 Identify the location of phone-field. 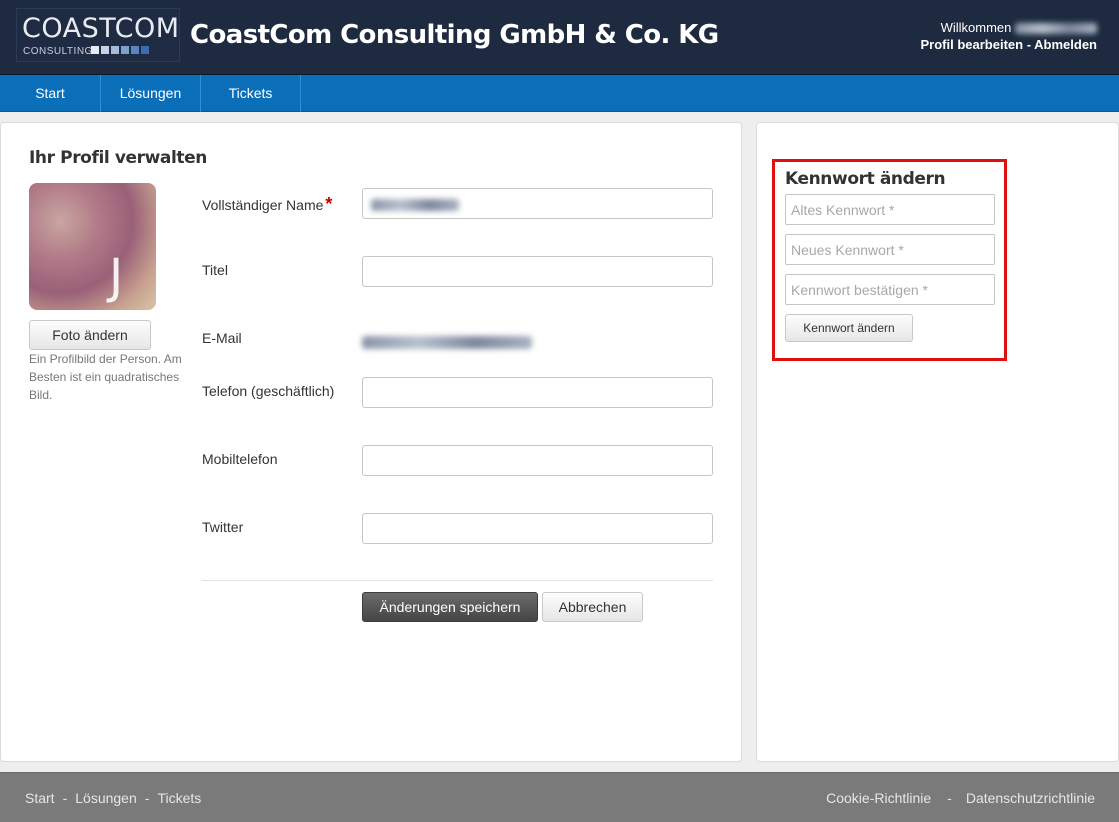
(537, 392).